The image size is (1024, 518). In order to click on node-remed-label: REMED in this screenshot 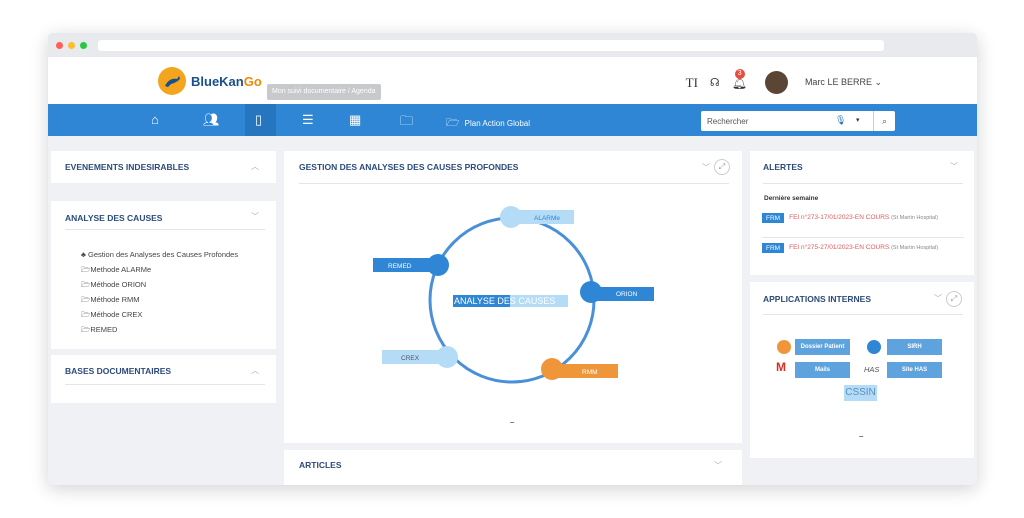, I will do `click(400, 266)`.